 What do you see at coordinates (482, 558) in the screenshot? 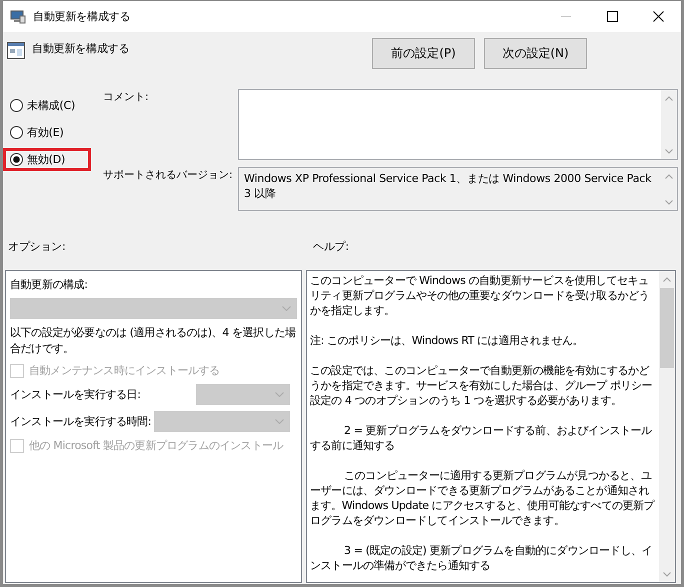
I see `help-paragraph: 3 = (既定の設定) 更新プログラムを自動的にダウンロードし、インストールの準備ができたら通知する` at bounding box center [482, 558].